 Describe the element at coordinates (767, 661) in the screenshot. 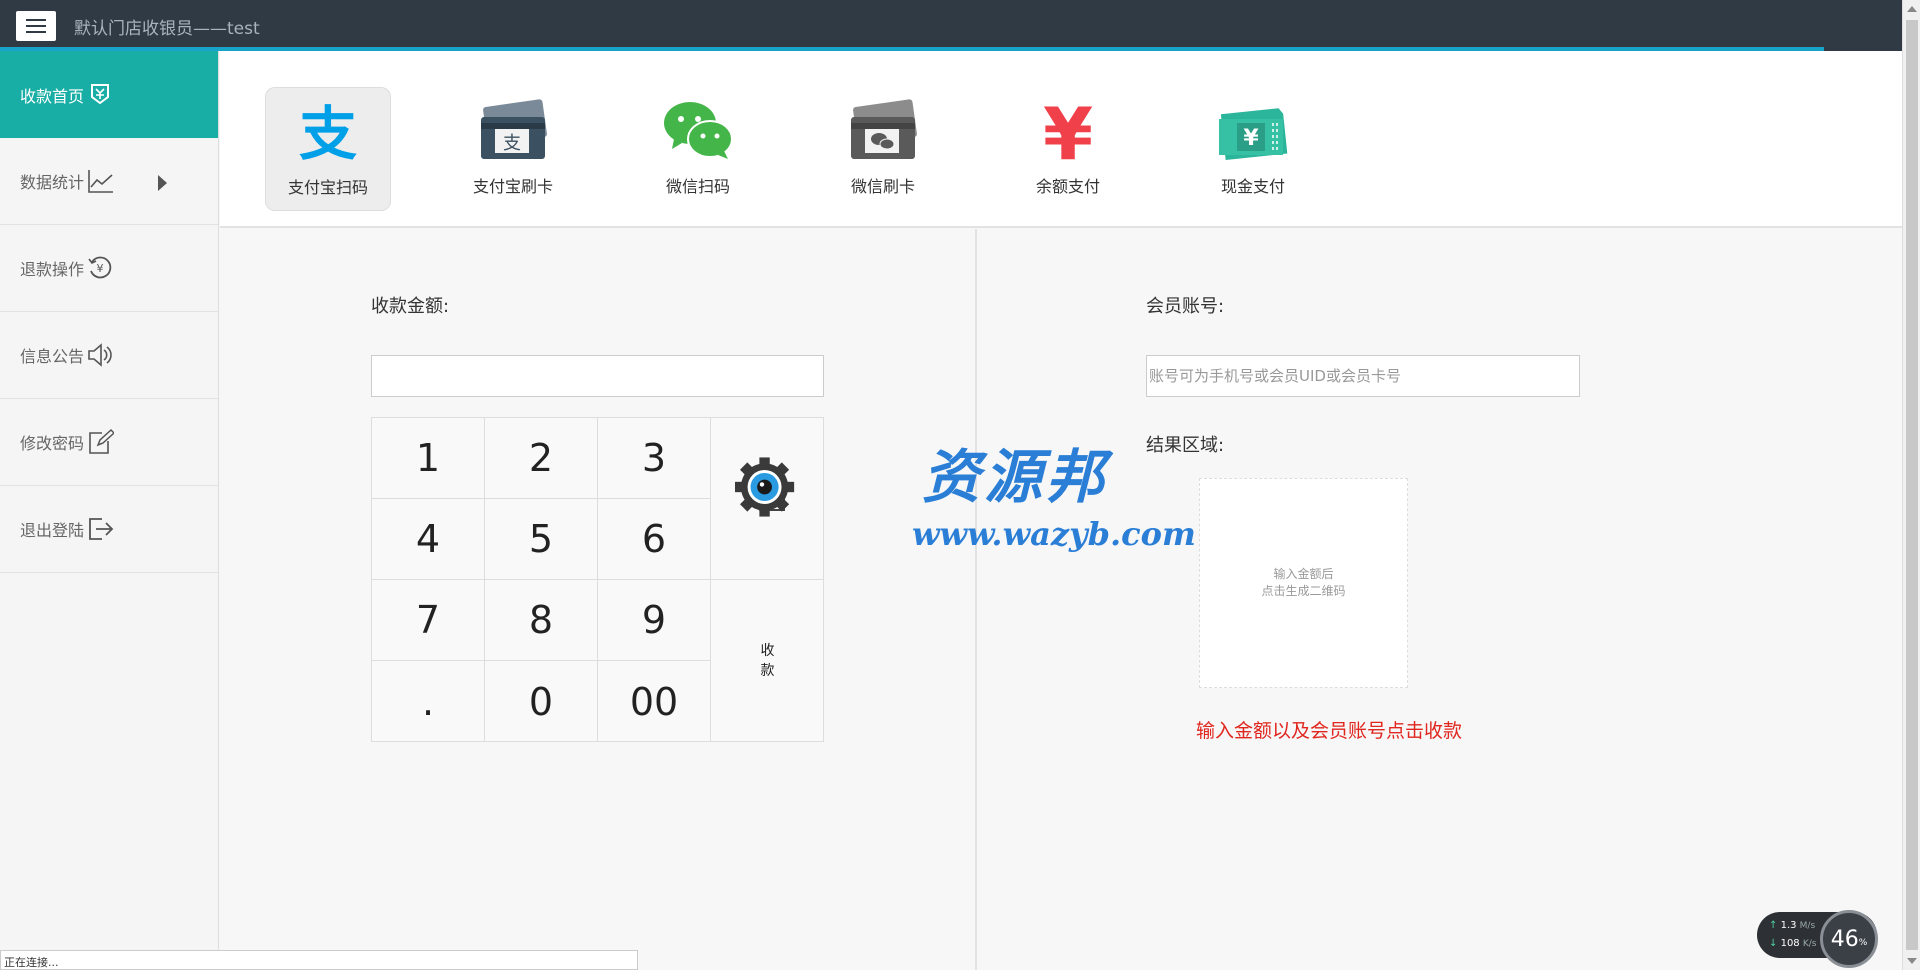

I see `collect-payment-button: 收 款` at that location.